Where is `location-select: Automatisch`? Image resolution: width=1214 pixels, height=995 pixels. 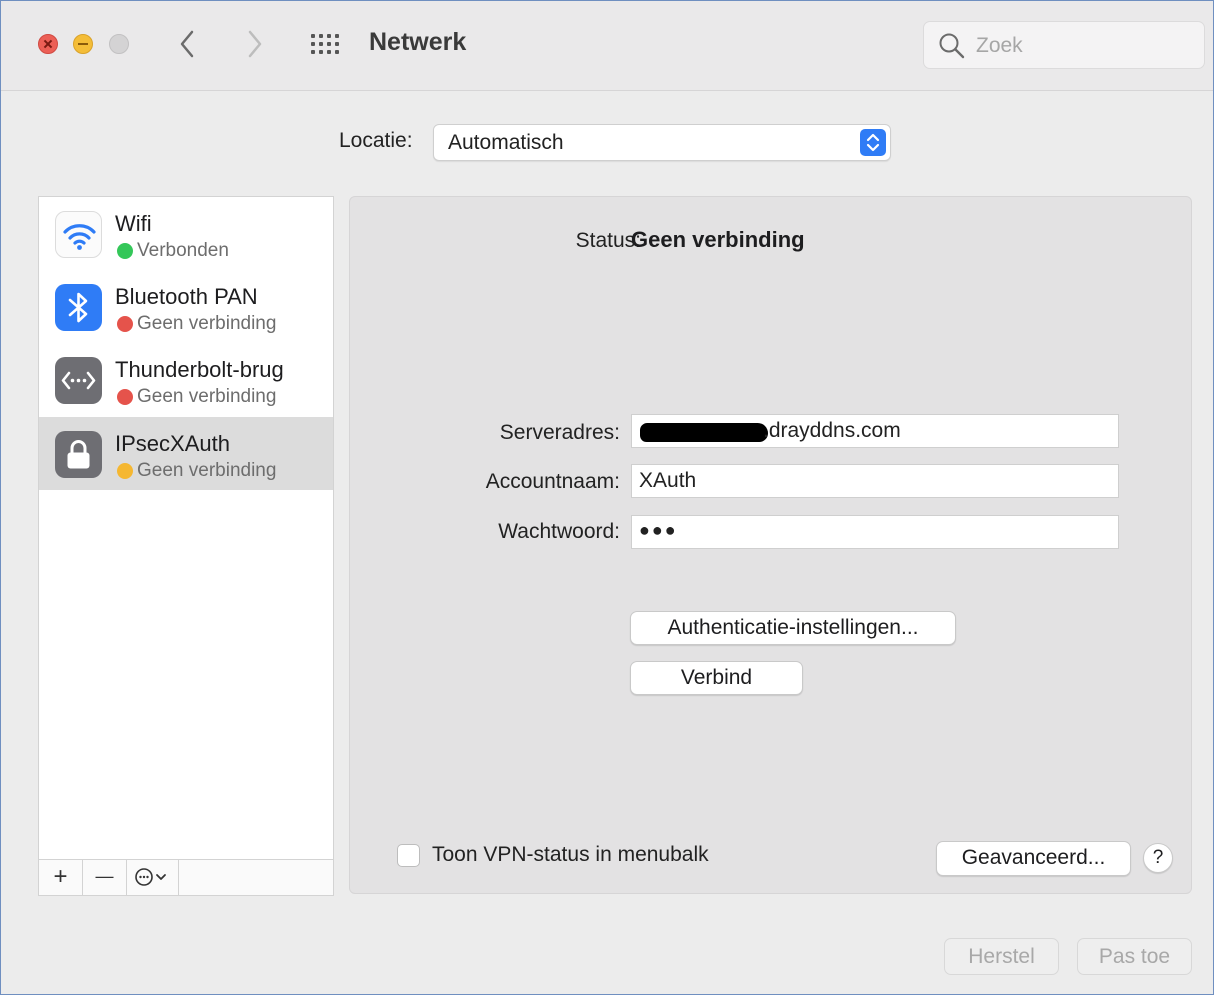
location-select: Automatisch is located at coordinates (662, 142).